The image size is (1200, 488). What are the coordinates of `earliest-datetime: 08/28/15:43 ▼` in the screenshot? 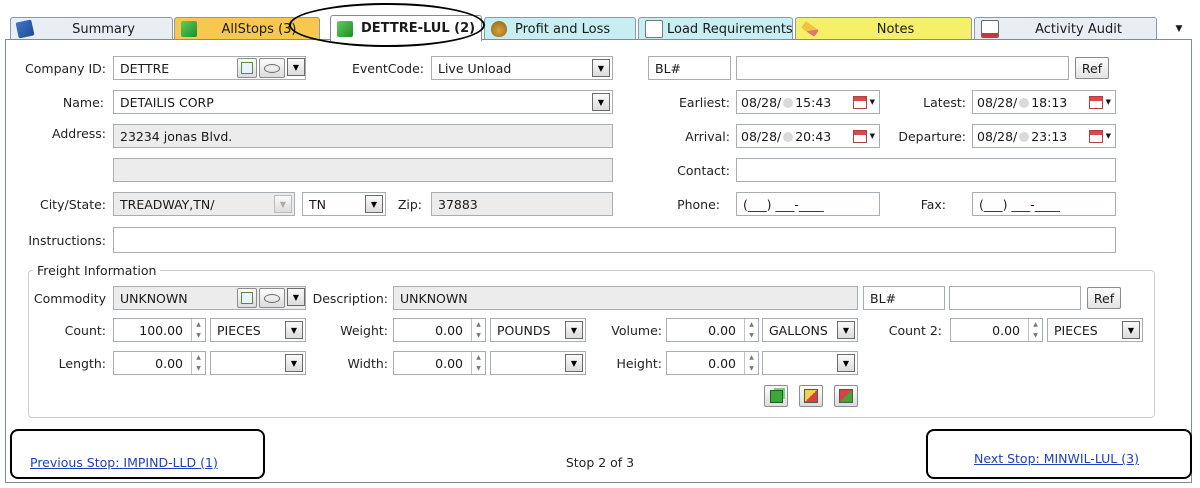 It's located at (808, 102).